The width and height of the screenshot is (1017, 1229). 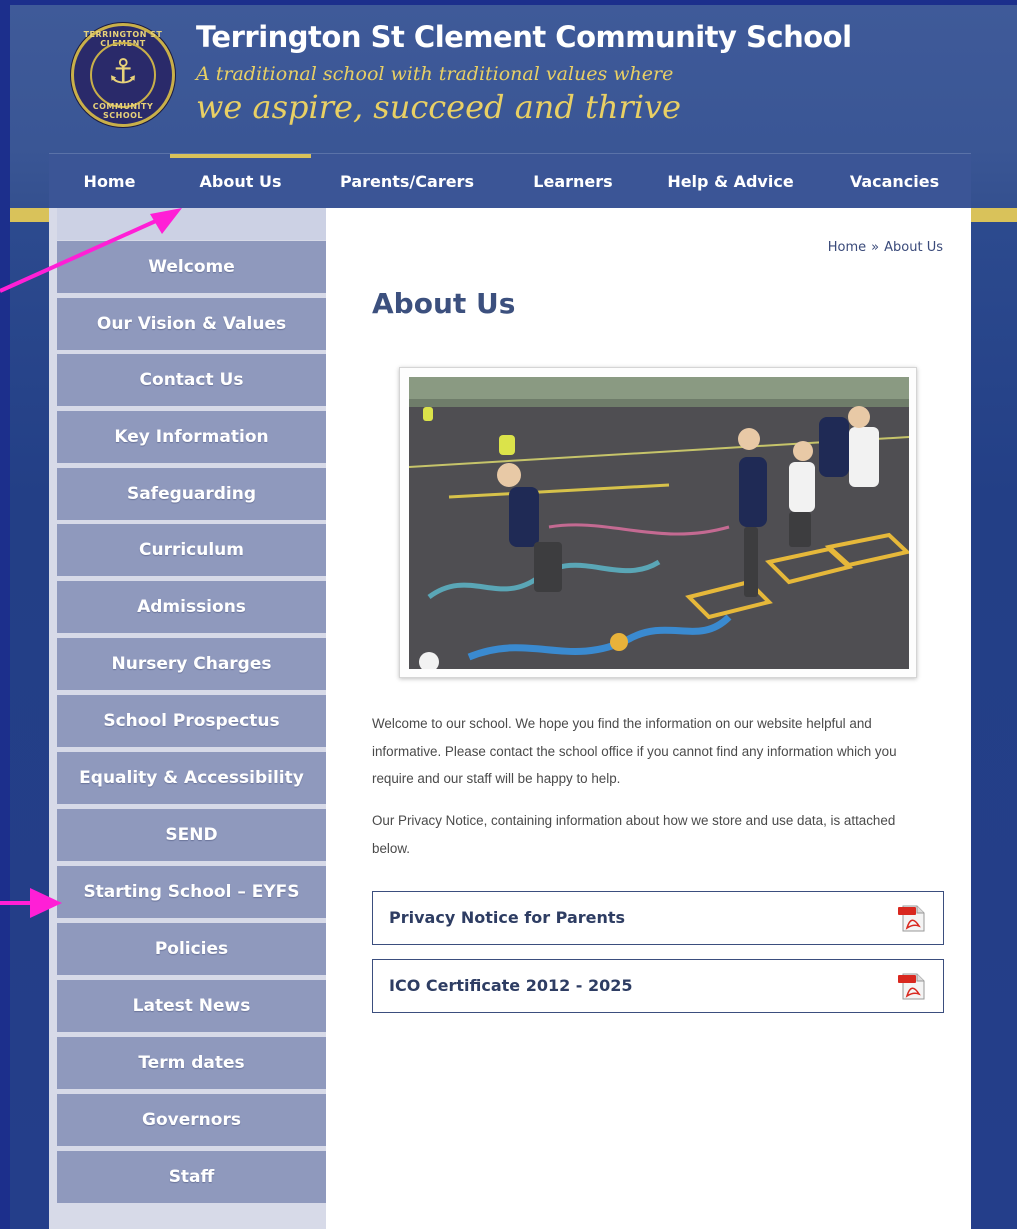 I want to click on sidebar-item-latest-news: Latest News, so click(x=191, y=1006).